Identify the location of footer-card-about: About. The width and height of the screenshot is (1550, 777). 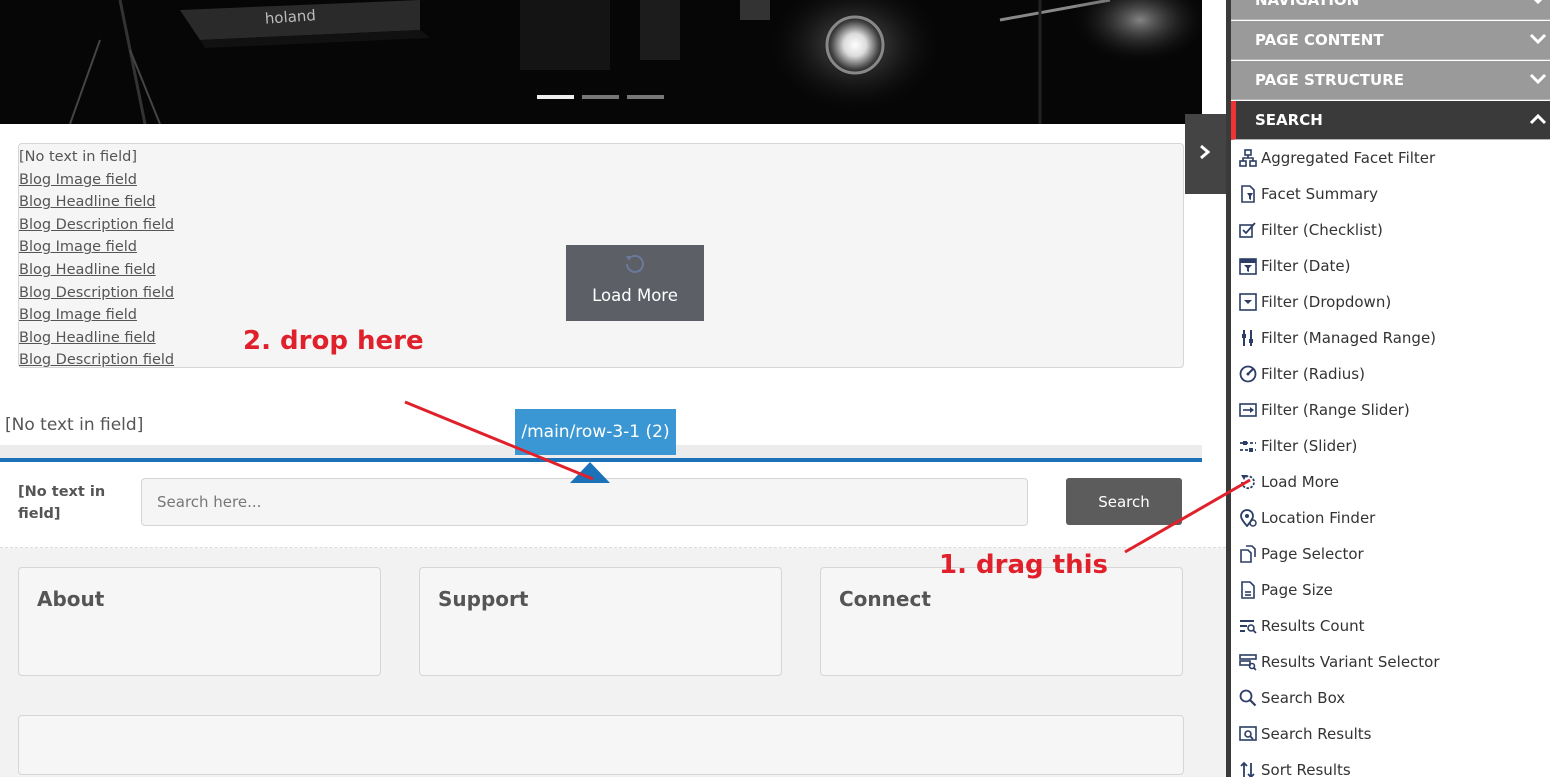
(199, 621).